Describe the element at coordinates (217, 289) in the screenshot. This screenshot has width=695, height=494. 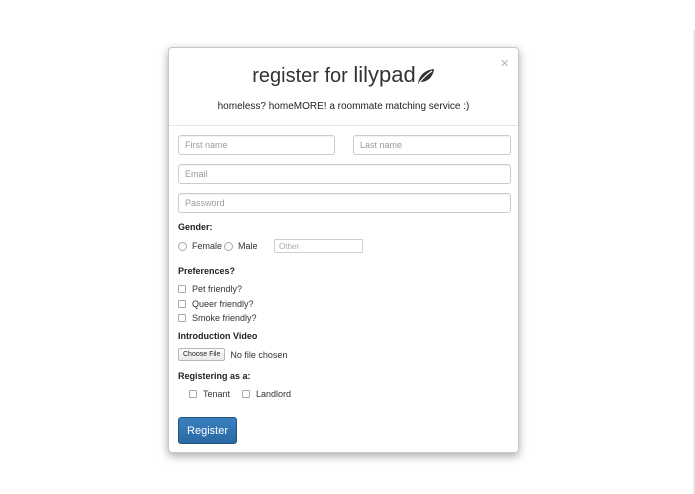
I see `preference-label: Pet friendly?` at that location.